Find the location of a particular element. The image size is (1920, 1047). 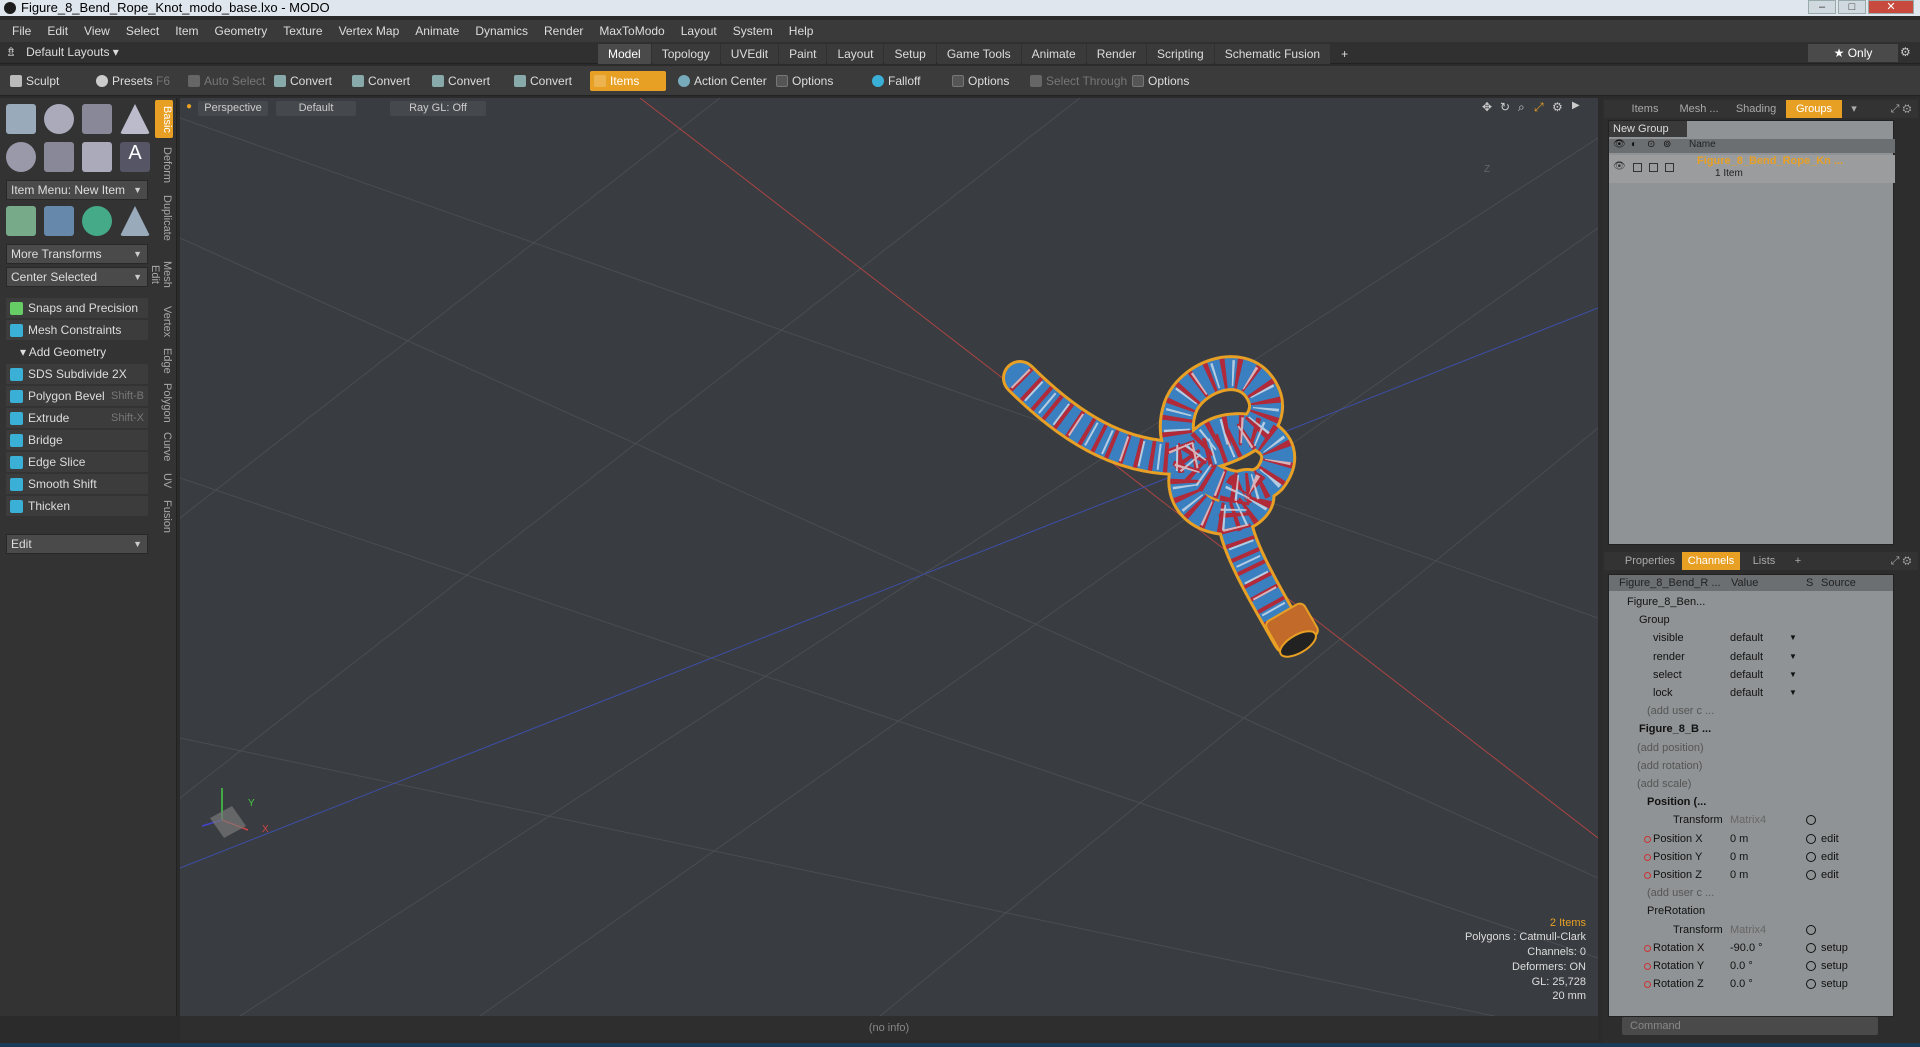

group-row: 👁 Figure_8_Bend_Rope_Kn ... 1 Item is located at coordinates (1752, 169).